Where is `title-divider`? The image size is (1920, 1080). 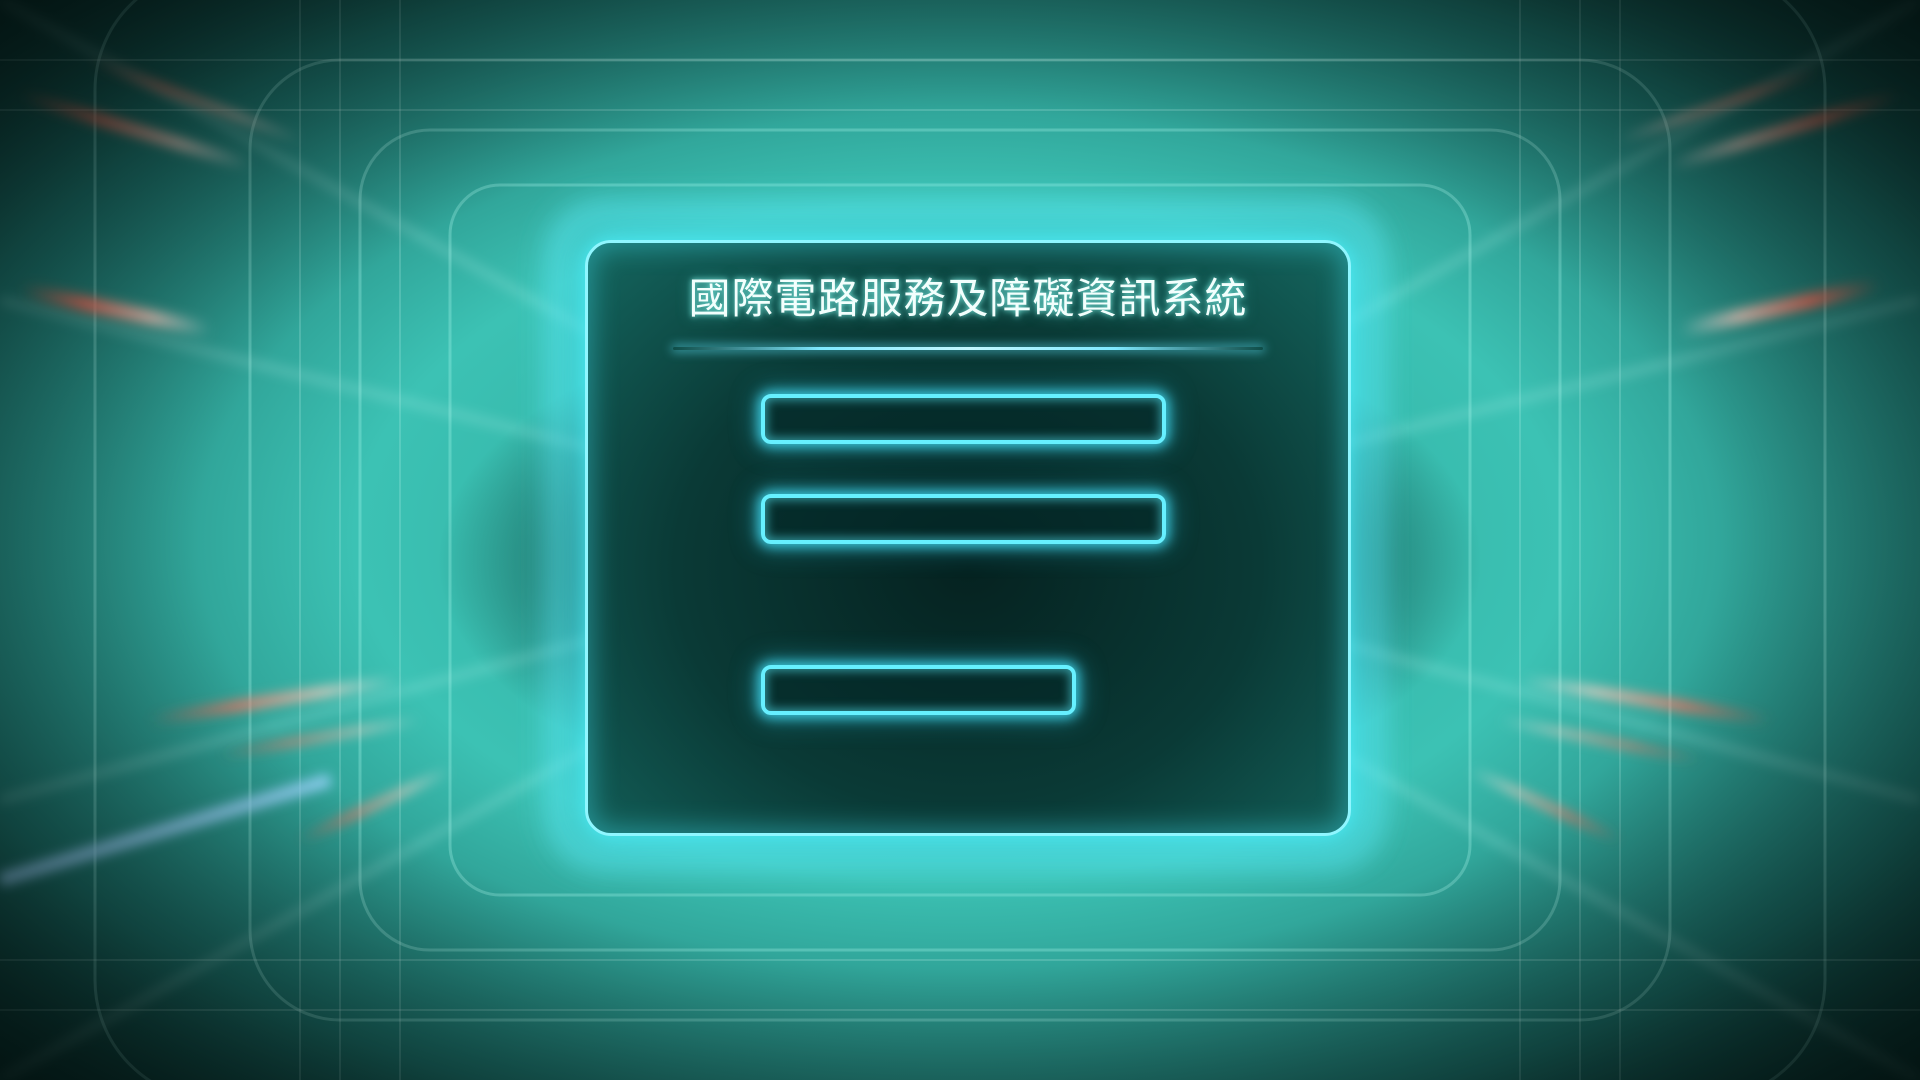 title-divider is located at coordinates (968, 348).